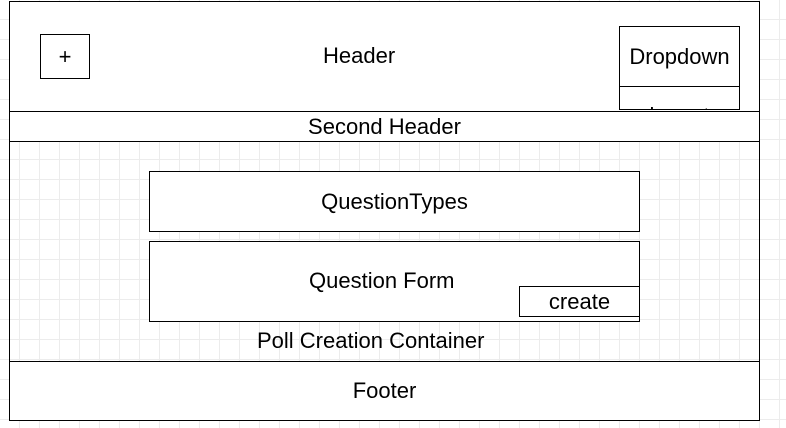 The width and height of the screenshot is (786, 428). What do you see at coordinates (384, 391) in the screenshot?
I see `footer: Footer` at bounding box center [384, 391].